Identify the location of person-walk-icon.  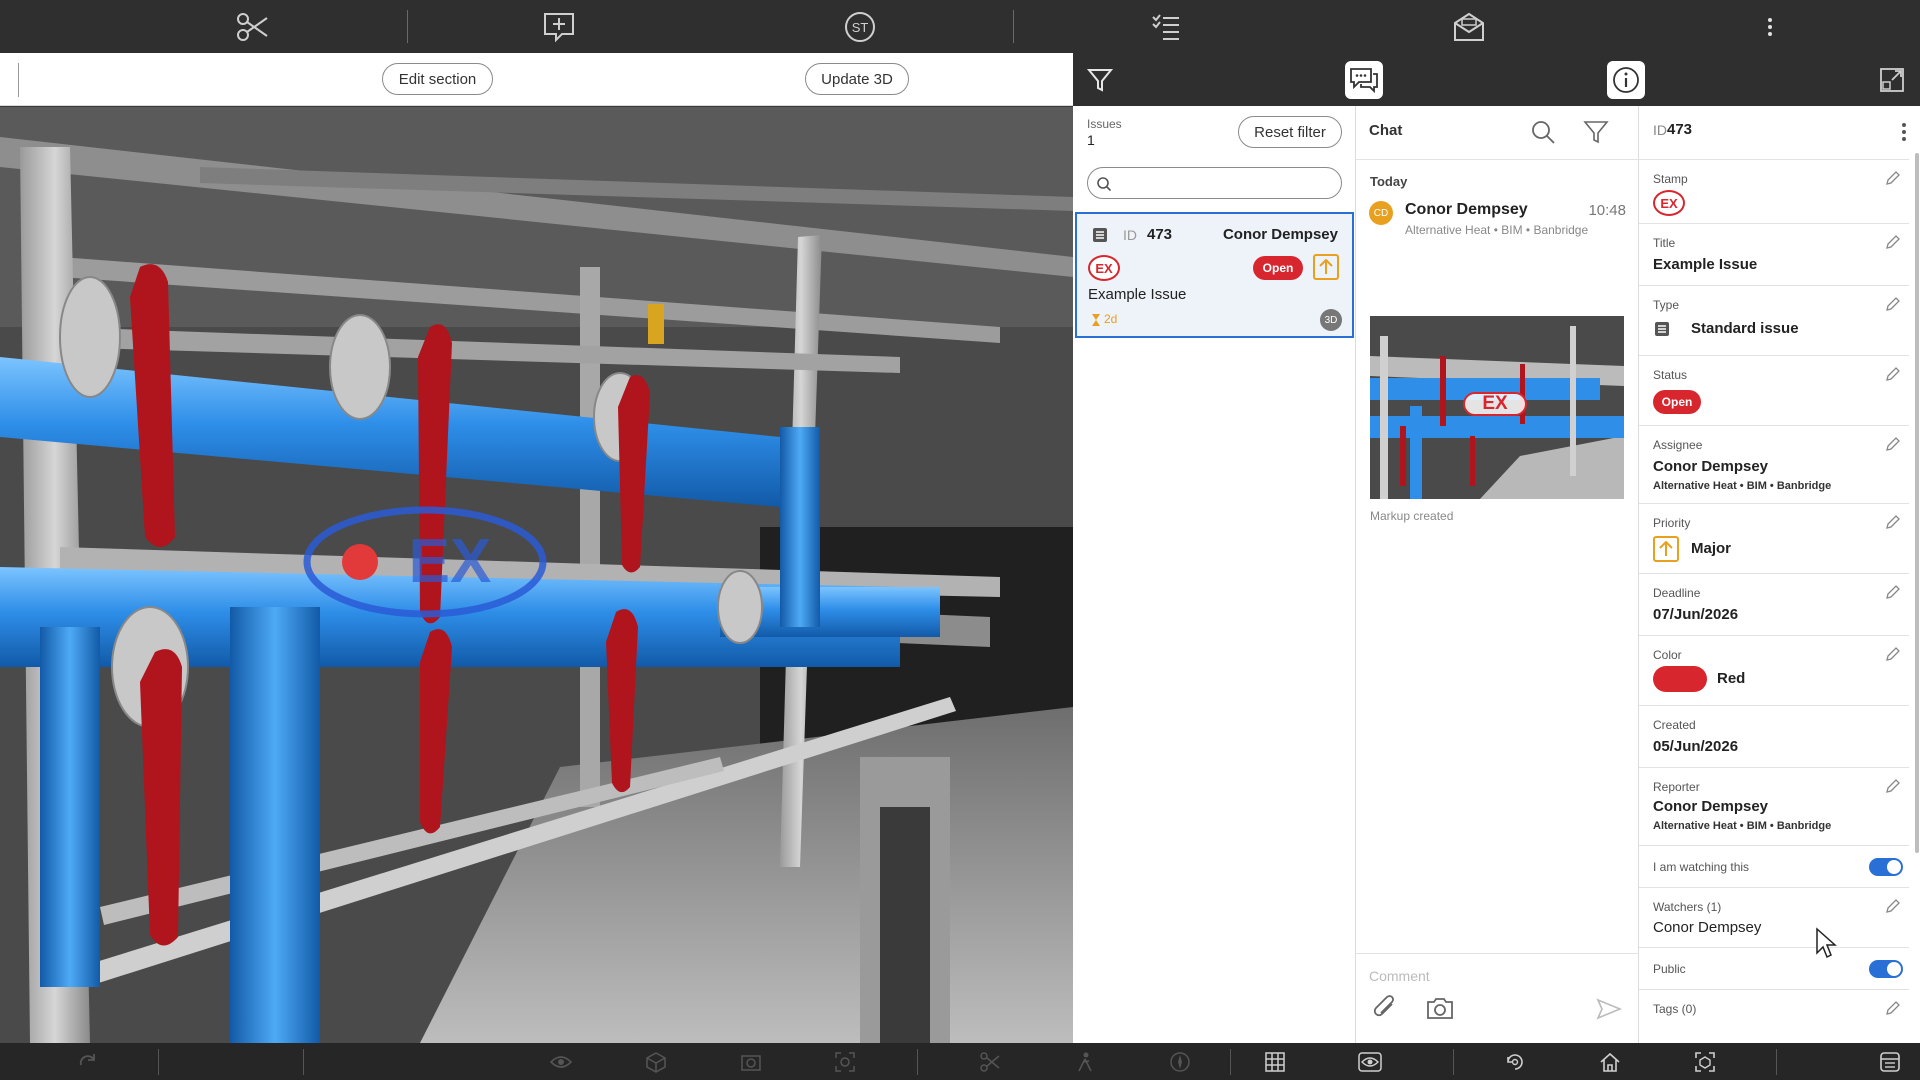
(1085, 1062).